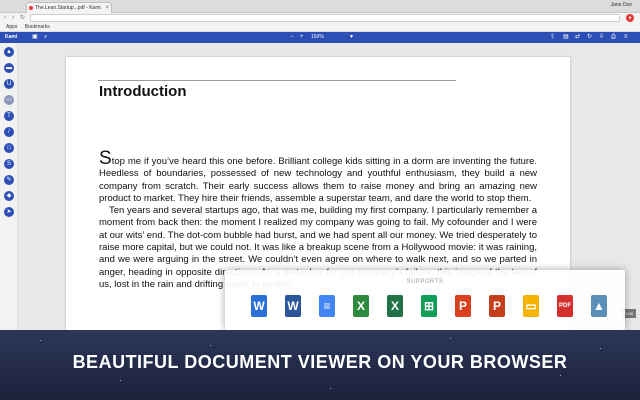 Image resolution: width=640 pixels, height=400 pixels. I want to click on google-slides-glyph: ▭, so click(531, 306).